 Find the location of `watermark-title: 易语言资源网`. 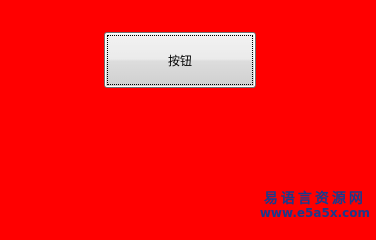

watermark-title: 易语言资源网 is located at coordinates (314, 199).